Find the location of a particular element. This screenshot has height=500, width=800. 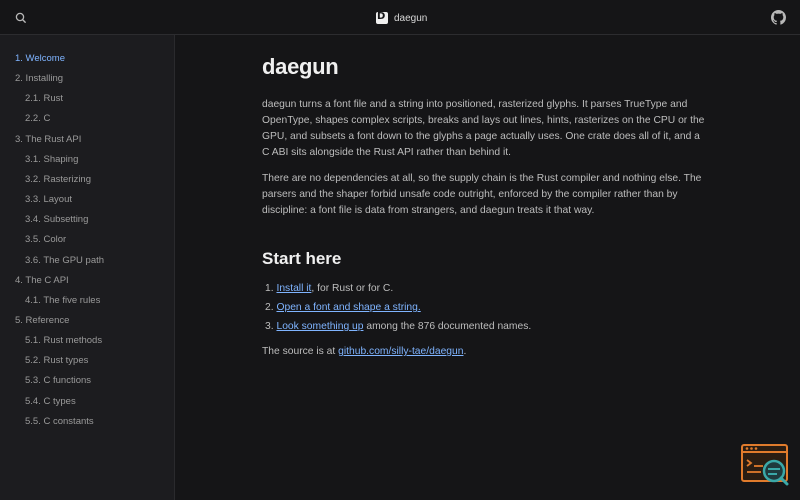

page-title: daegun is located at coordinates (300, 66).